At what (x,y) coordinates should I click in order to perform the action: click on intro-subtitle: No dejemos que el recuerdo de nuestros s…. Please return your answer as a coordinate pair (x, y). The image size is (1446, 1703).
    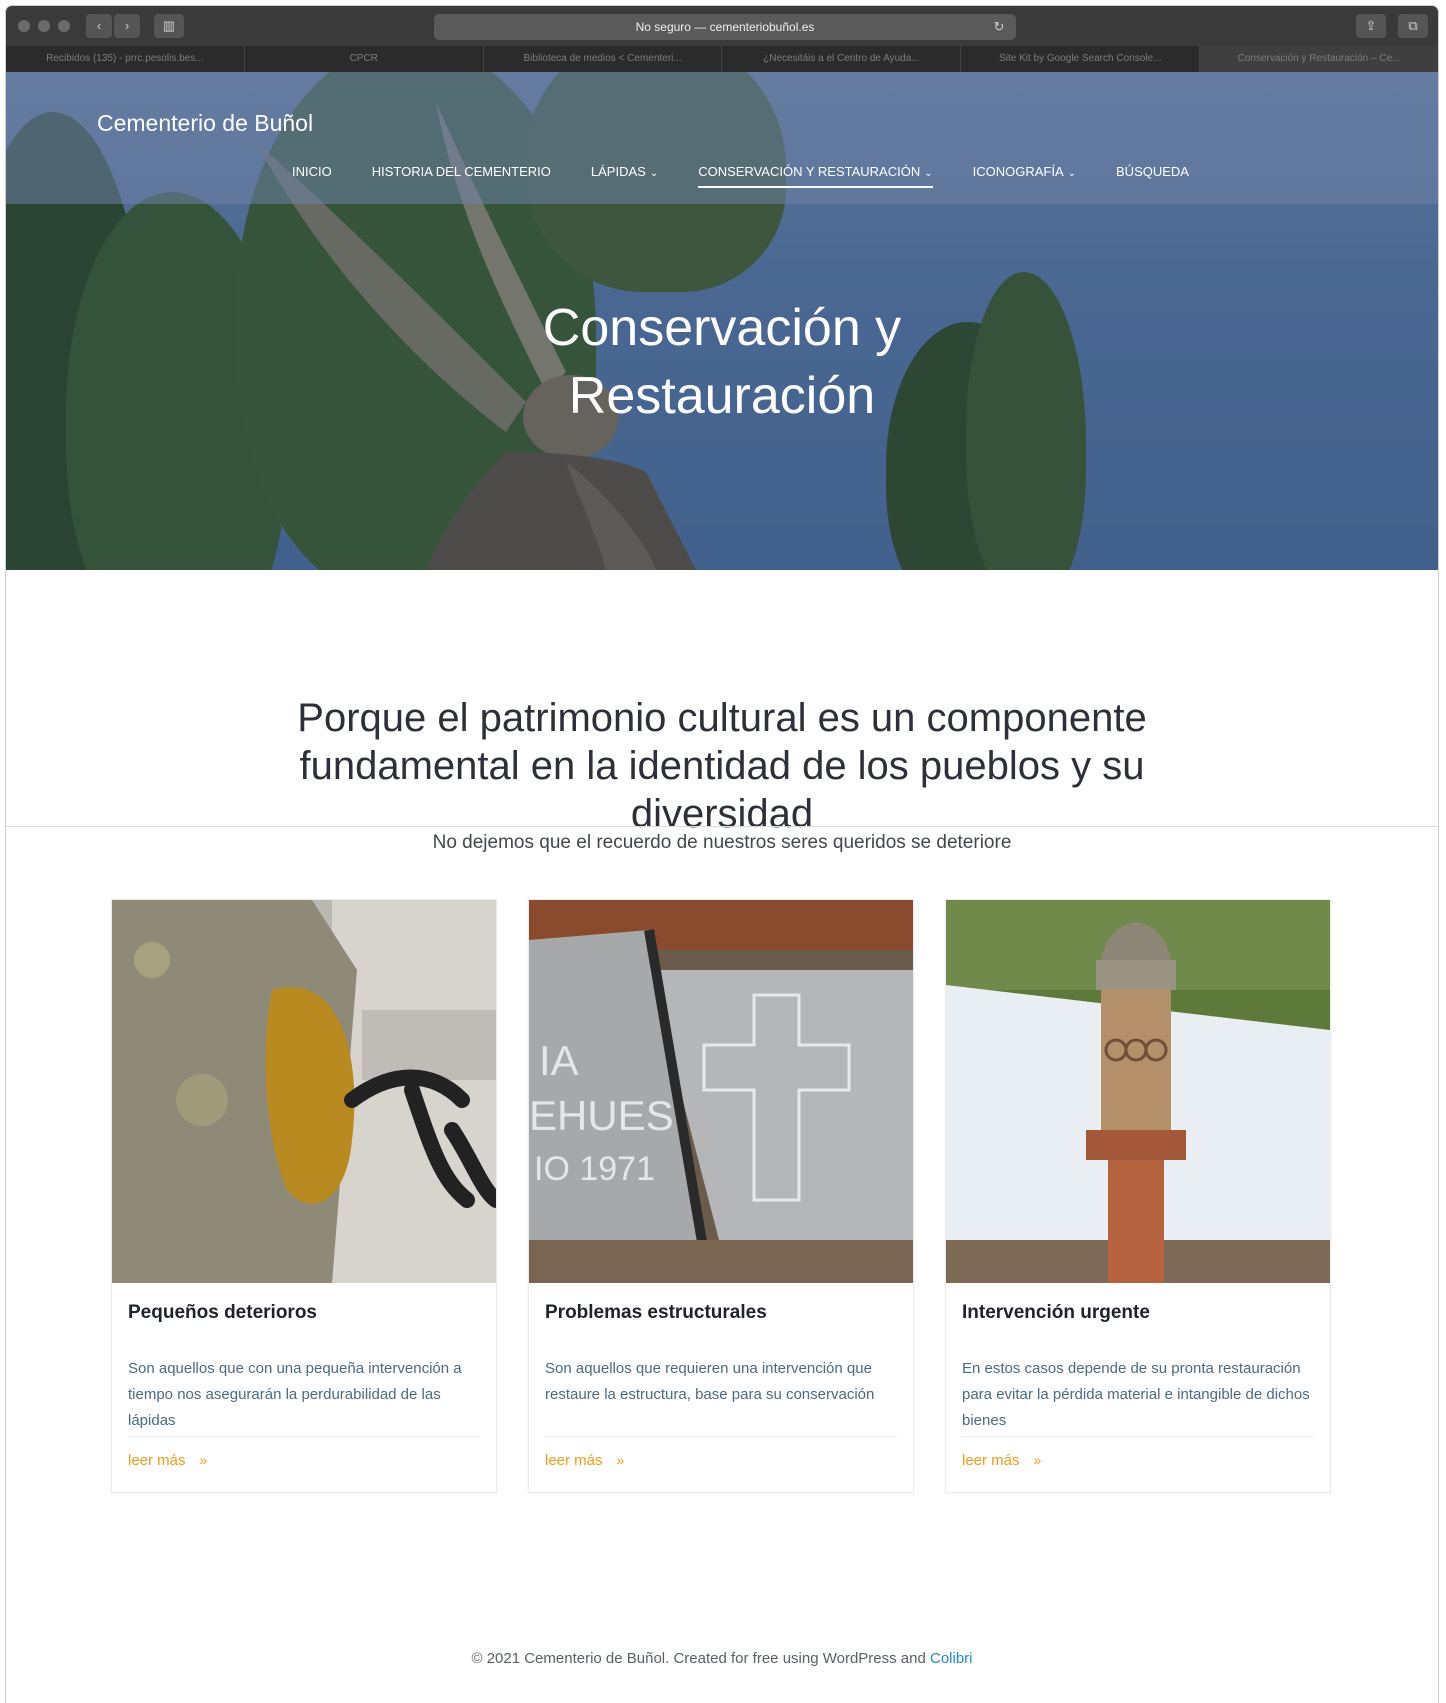
    Looking at the image, I should click on (722, 842).